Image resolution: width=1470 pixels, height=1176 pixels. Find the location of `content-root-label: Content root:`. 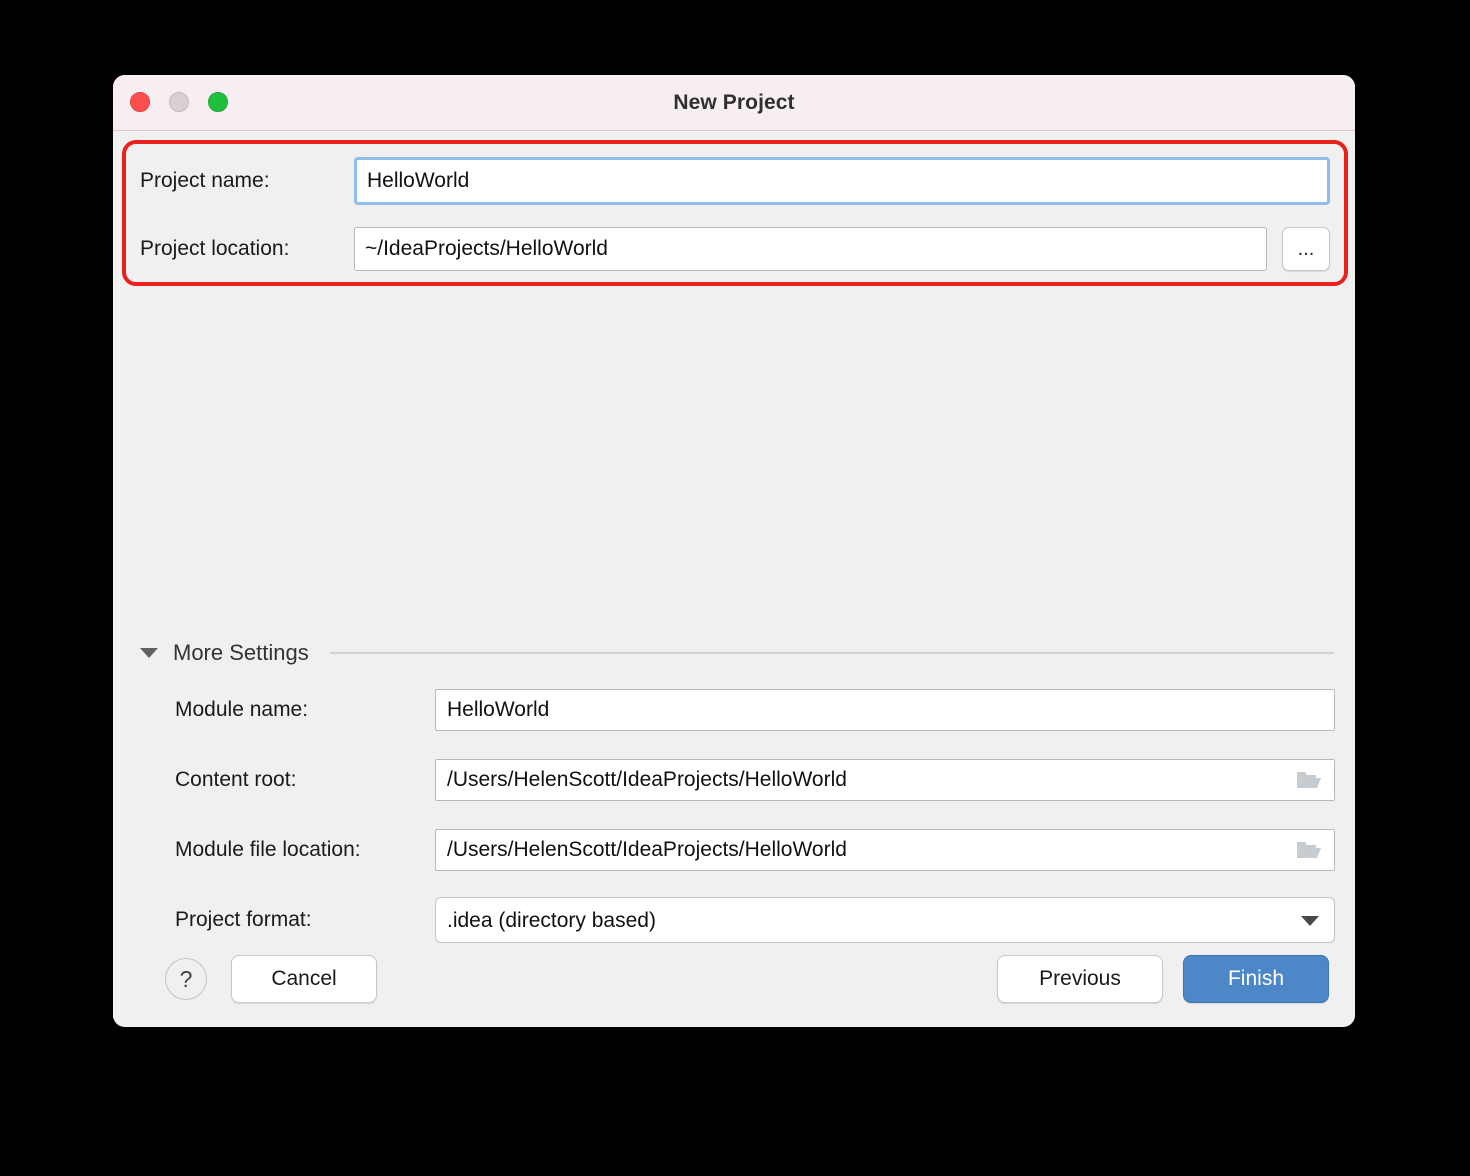

content-root-label: Content root: is located at coordinates (236, 779).